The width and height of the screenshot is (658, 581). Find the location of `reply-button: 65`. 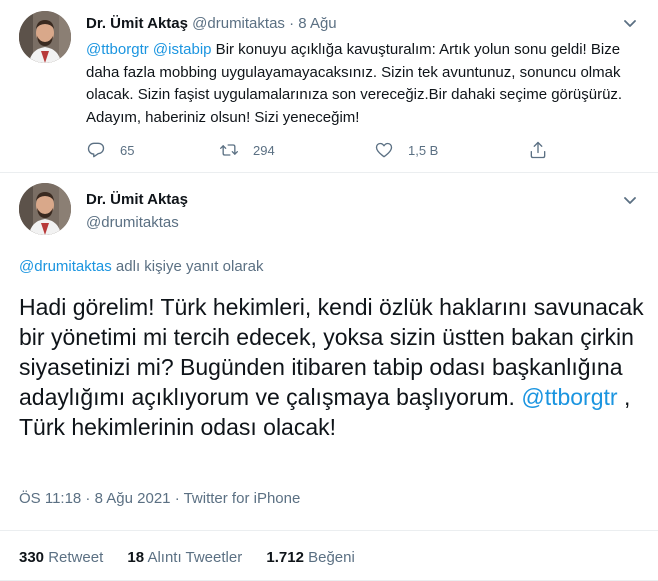

reply-button: 65 is located at coordinates (110, 150).